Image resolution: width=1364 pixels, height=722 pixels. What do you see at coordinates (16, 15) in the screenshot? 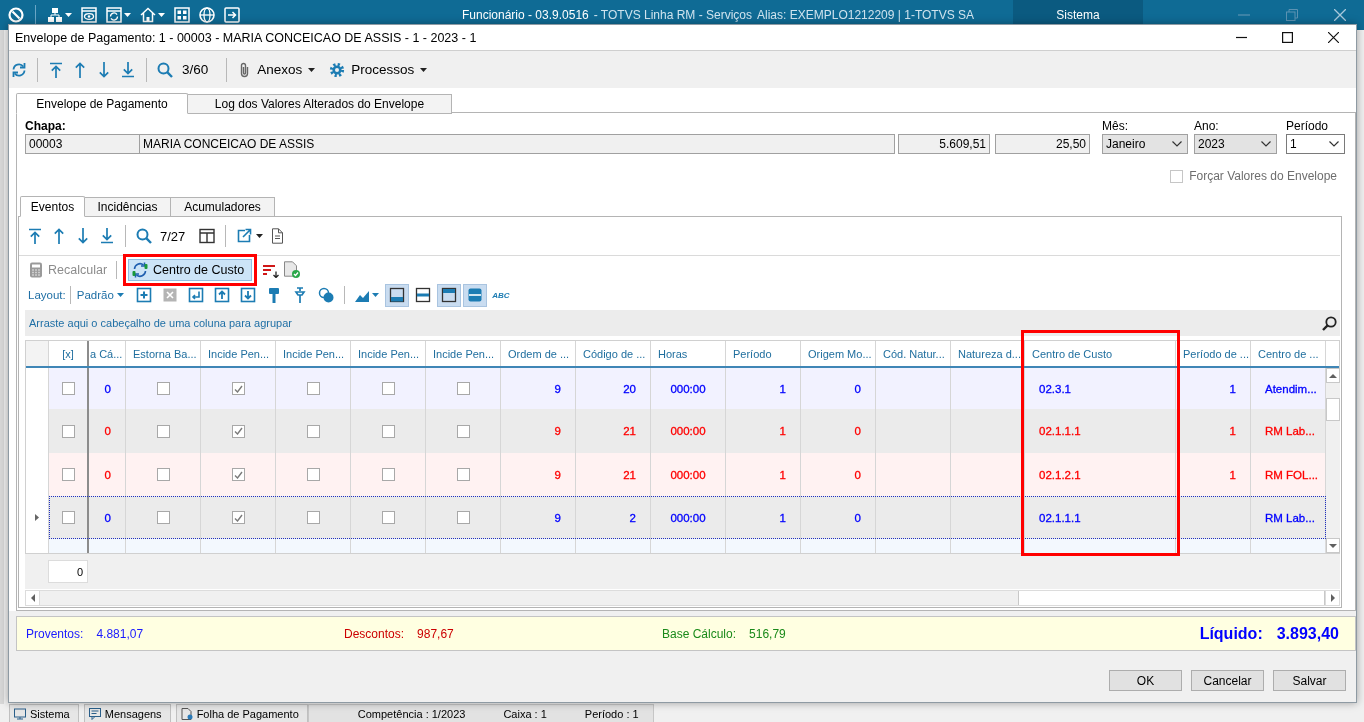
I see `circle-slash-icon` at bounding box center [16, 15].